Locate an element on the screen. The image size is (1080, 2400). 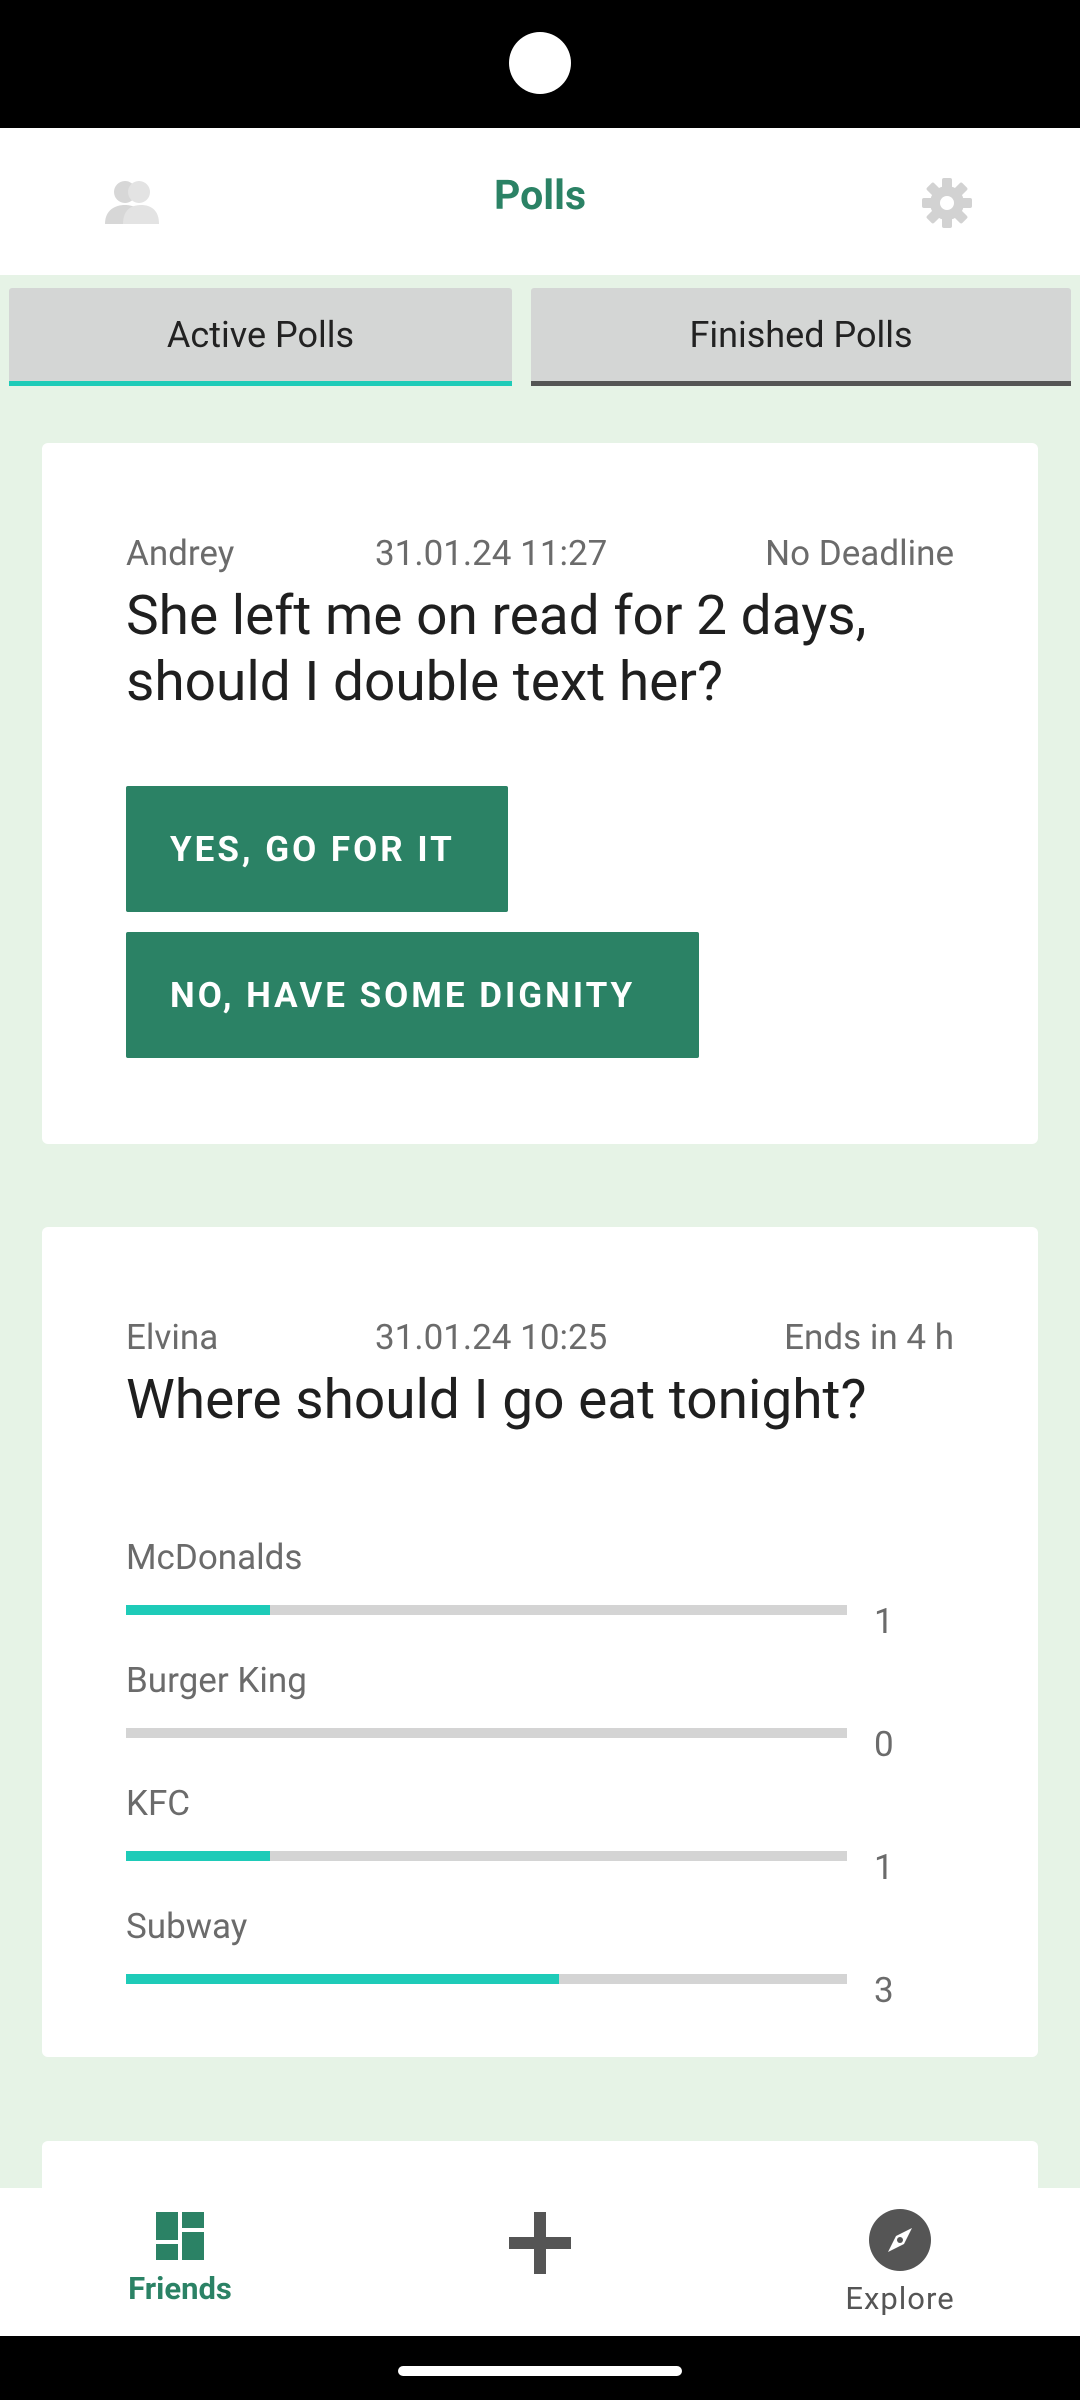
poll-author: Andrey is located at coordinates (180, 553).